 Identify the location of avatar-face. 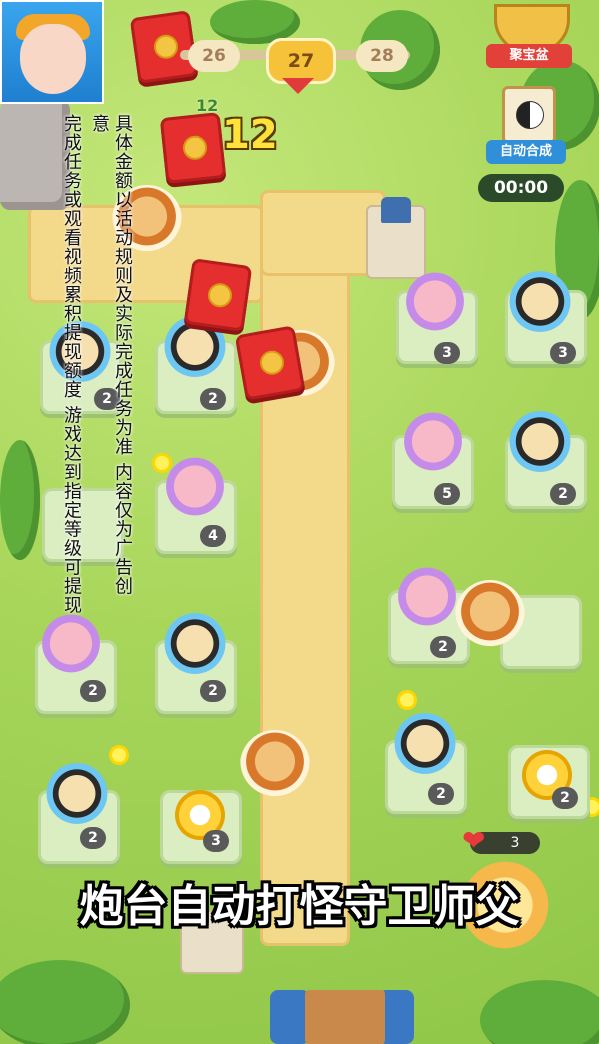
(53, 59).